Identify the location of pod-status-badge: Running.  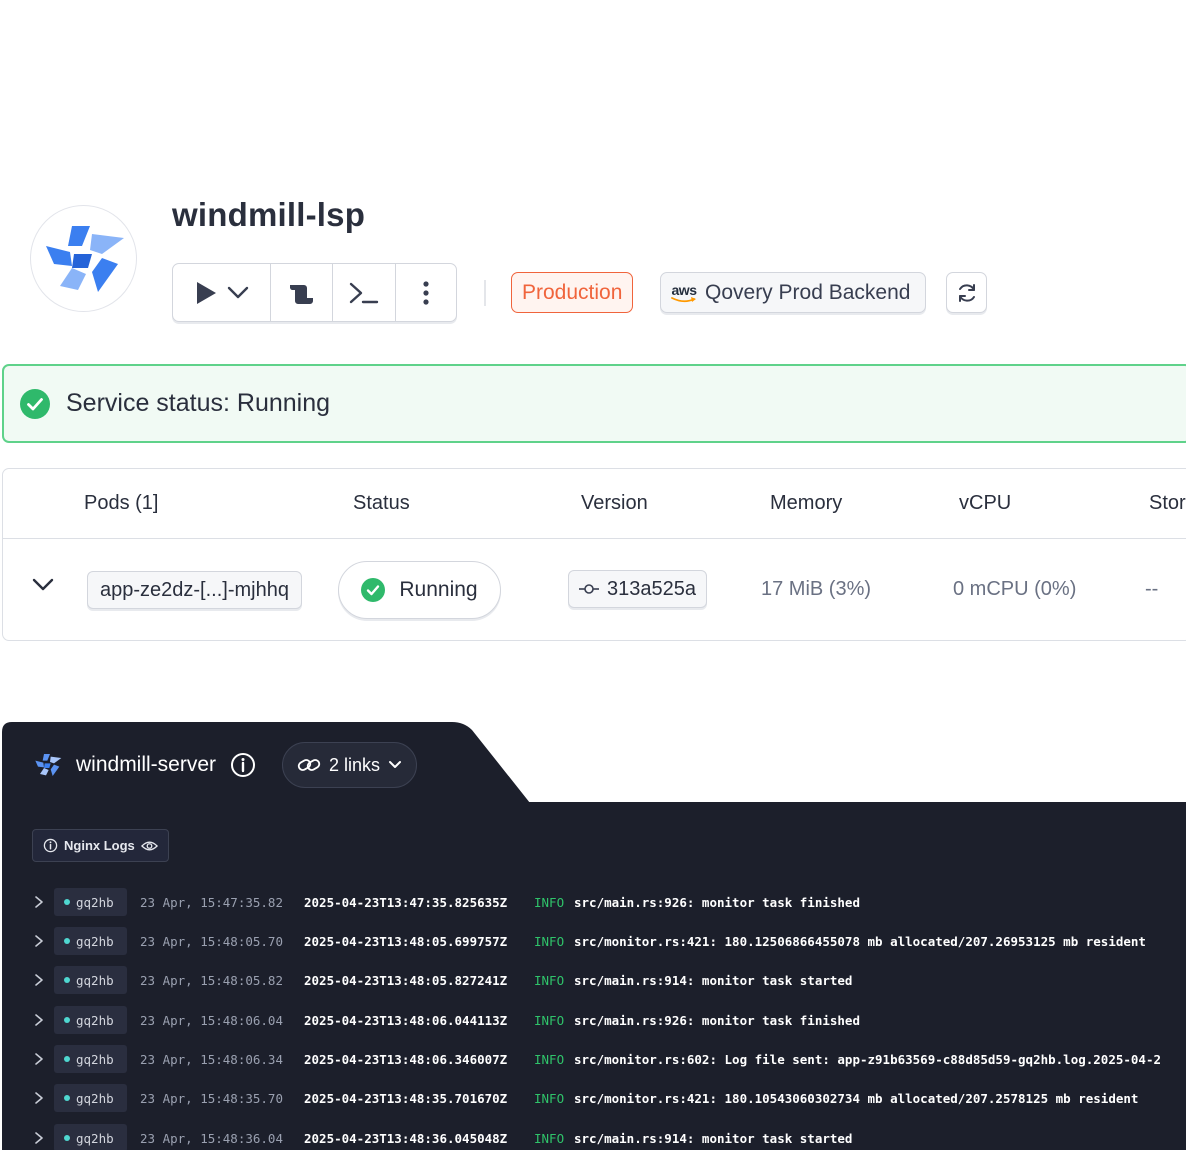
(419, 590).